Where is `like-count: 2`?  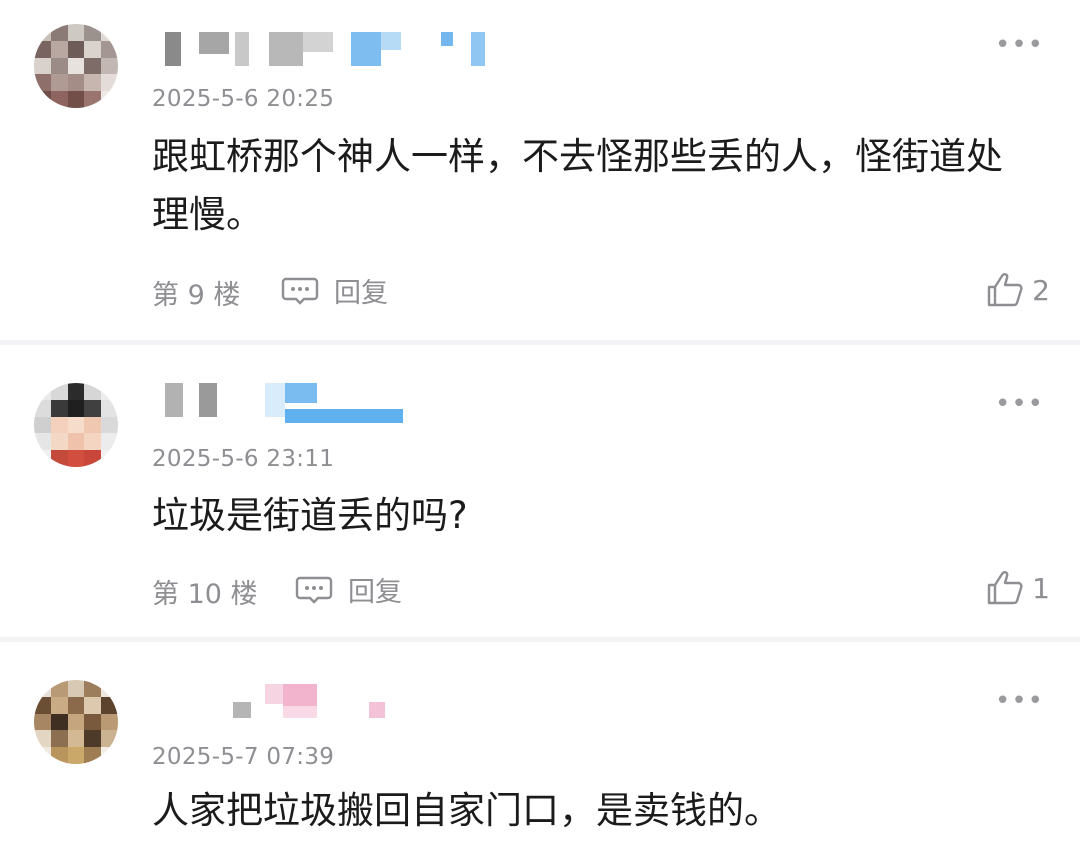 like-count: 2 is located at coordinates (1041, 290).